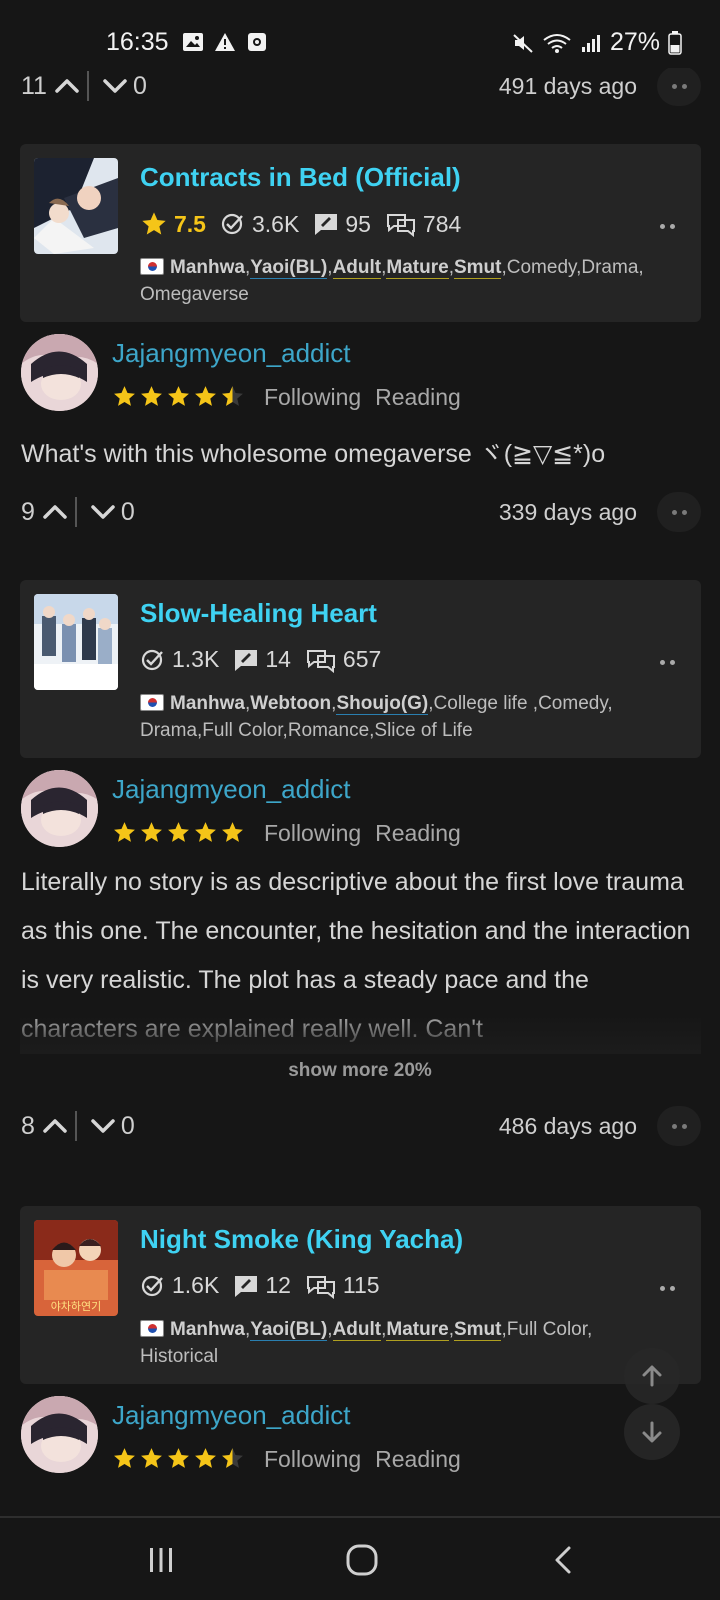 This screenshot has width=720, height=1600. What do you see at coordinates (76, 1306) in the screenshot?
I see `cover-text: 야차하연기` at bounding box center [76, 1306].